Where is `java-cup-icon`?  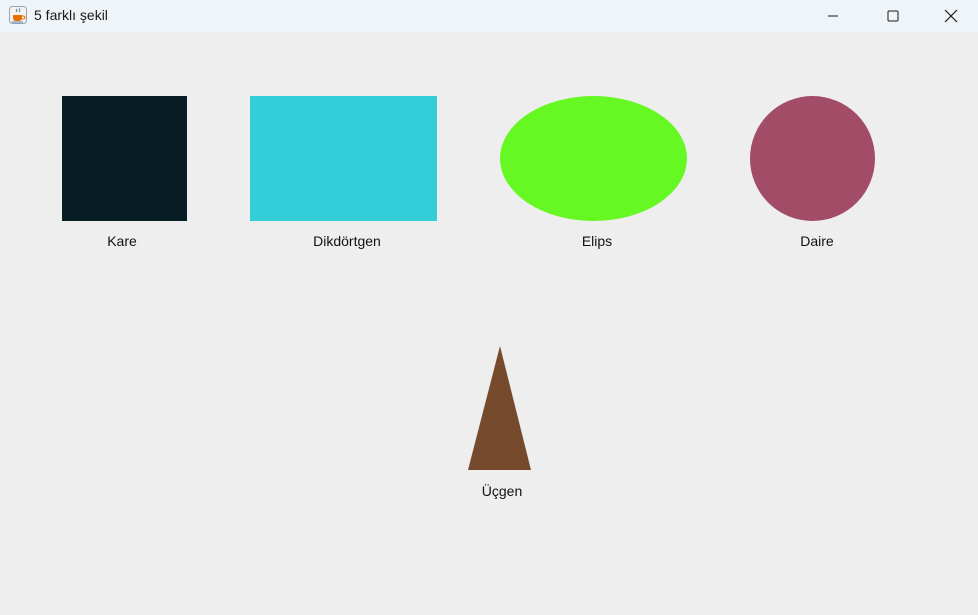 java-cup-icon is located at coordinates (18, 15).